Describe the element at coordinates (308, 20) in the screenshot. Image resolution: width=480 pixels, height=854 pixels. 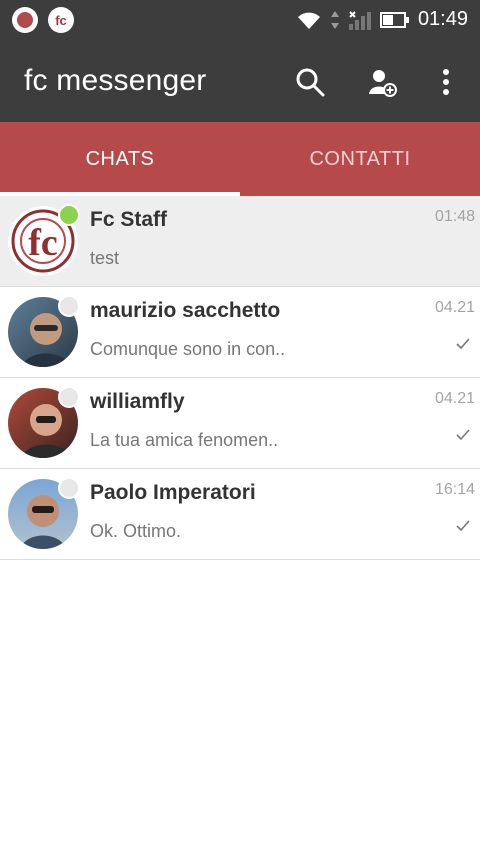
I see `wifi-icon` at that location.